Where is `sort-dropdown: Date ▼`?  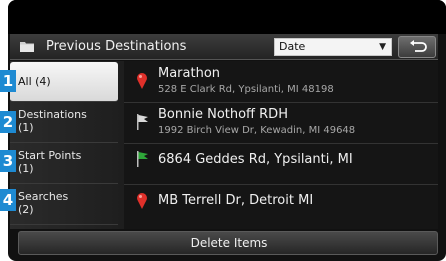
sort-dropdown: Date ▼ is located at coordinates (333, 47).